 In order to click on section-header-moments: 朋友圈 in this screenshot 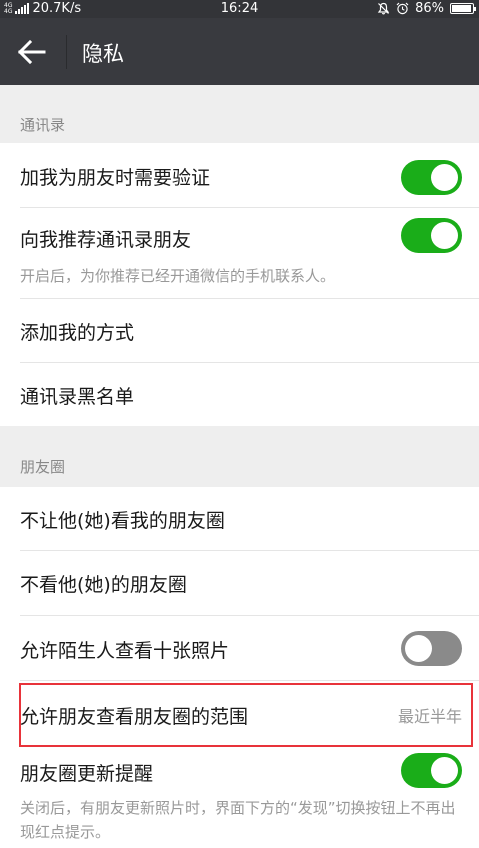, I will do `click(239, 456)`.